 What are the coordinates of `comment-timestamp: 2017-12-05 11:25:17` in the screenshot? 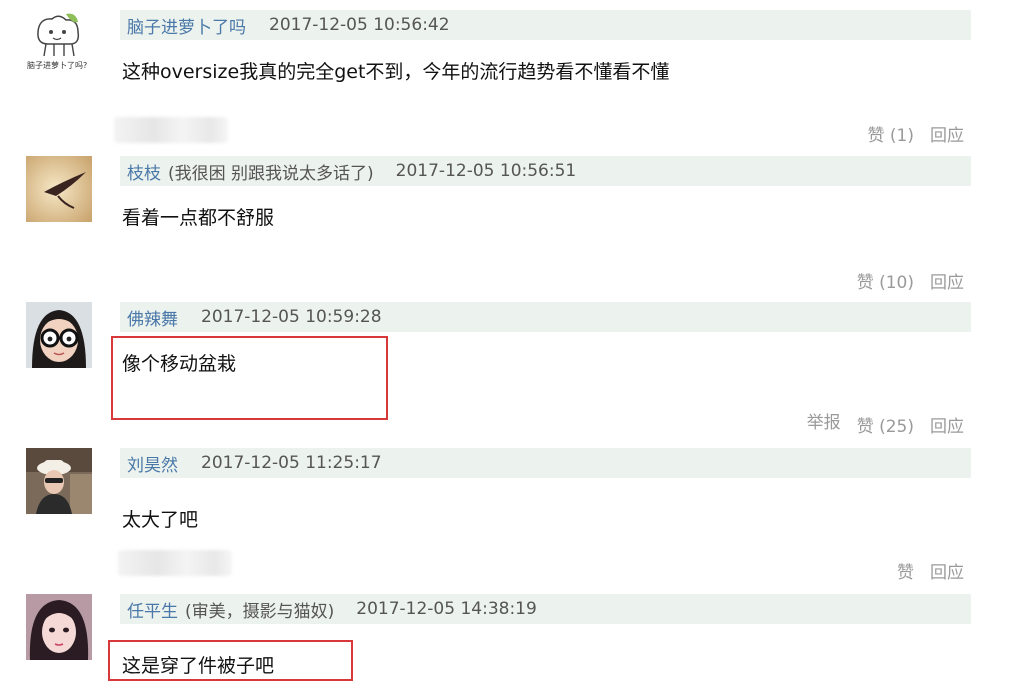 It's located at (291, 463).